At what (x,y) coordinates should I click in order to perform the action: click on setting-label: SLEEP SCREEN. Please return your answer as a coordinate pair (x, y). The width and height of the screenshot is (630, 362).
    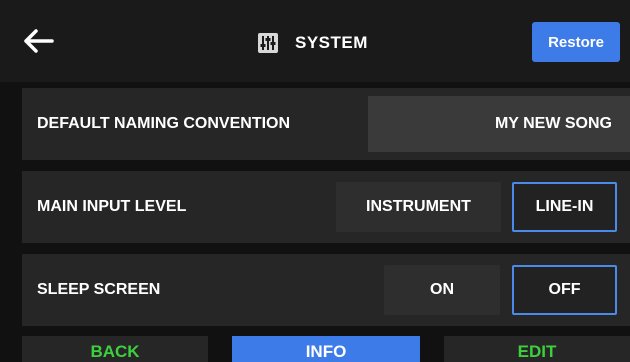
    Looking at the image, I should click on (99, 289).